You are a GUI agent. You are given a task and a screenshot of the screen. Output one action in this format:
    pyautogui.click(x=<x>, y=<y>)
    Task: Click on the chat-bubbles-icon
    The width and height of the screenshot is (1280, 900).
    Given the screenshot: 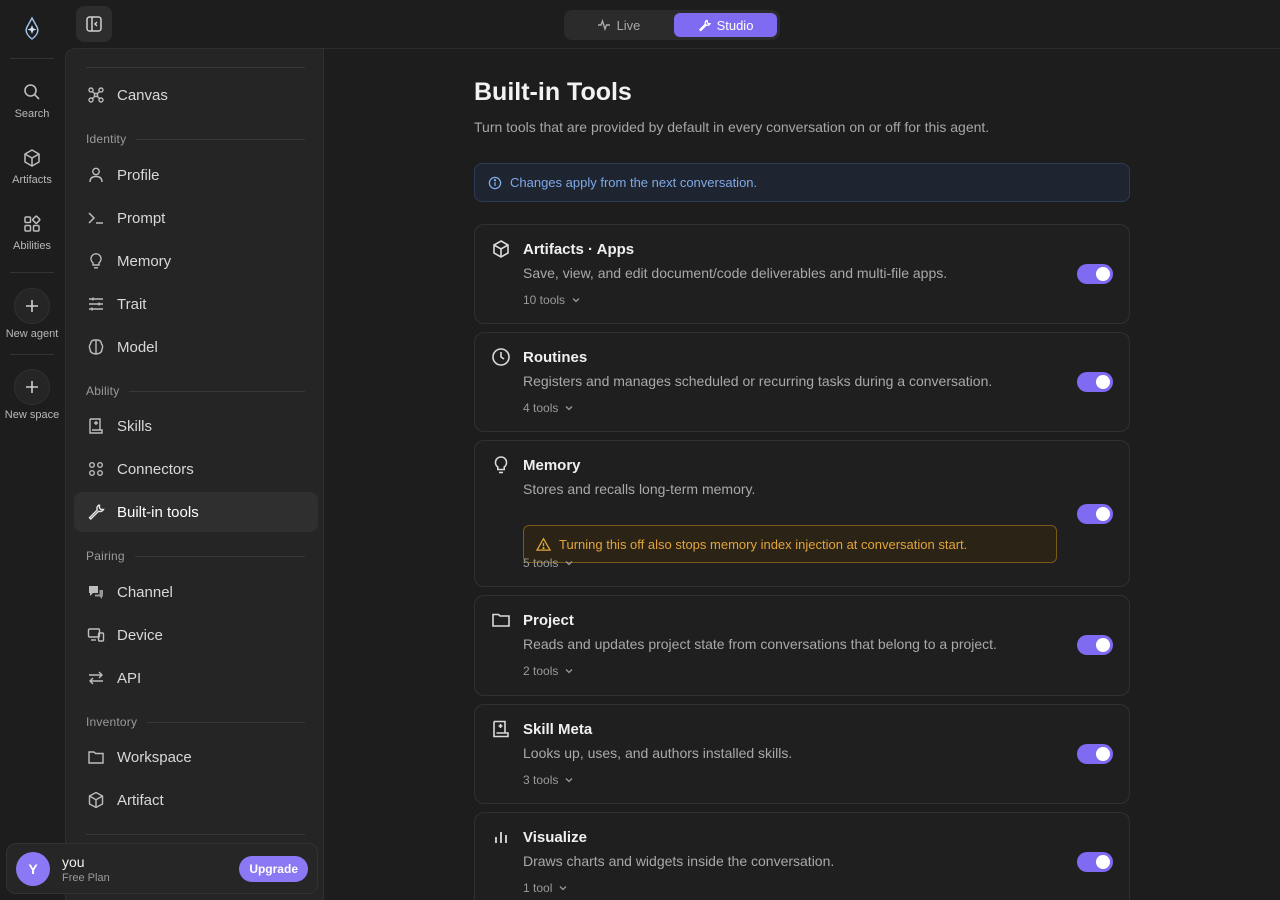 What is the action you would take?
    pyautogui.click(x=96, y=592)
    